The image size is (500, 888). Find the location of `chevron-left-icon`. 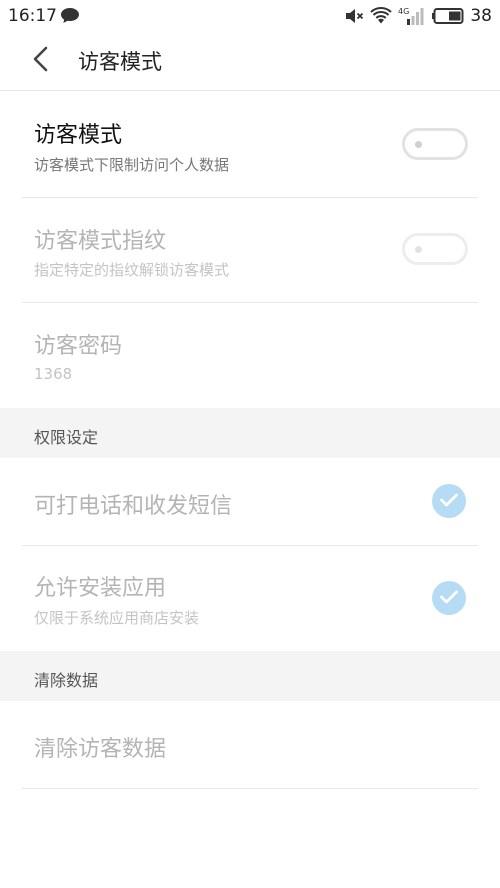

chevron-left-icon is located at coordinates (40, 61).